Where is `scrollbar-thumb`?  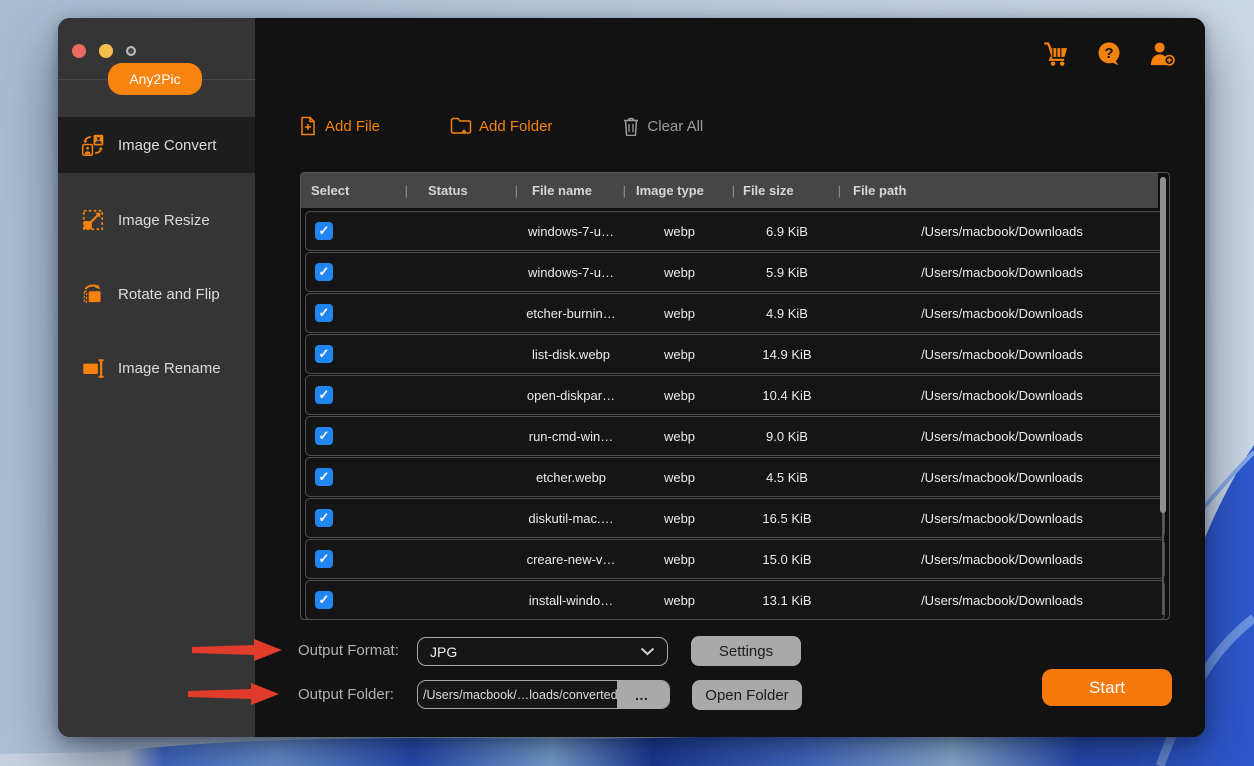
scrollbar-thumb is located at coordinates (1163, 345).